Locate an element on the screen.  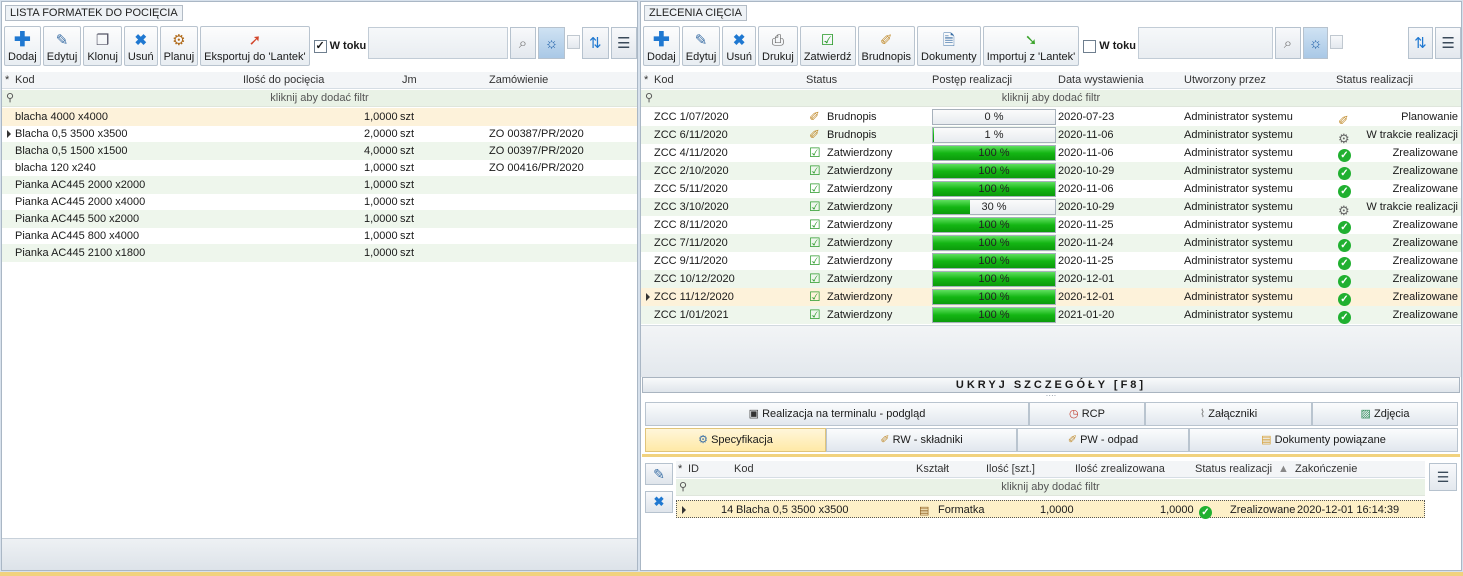
col-status: Status is located at coordinates (821, 80).